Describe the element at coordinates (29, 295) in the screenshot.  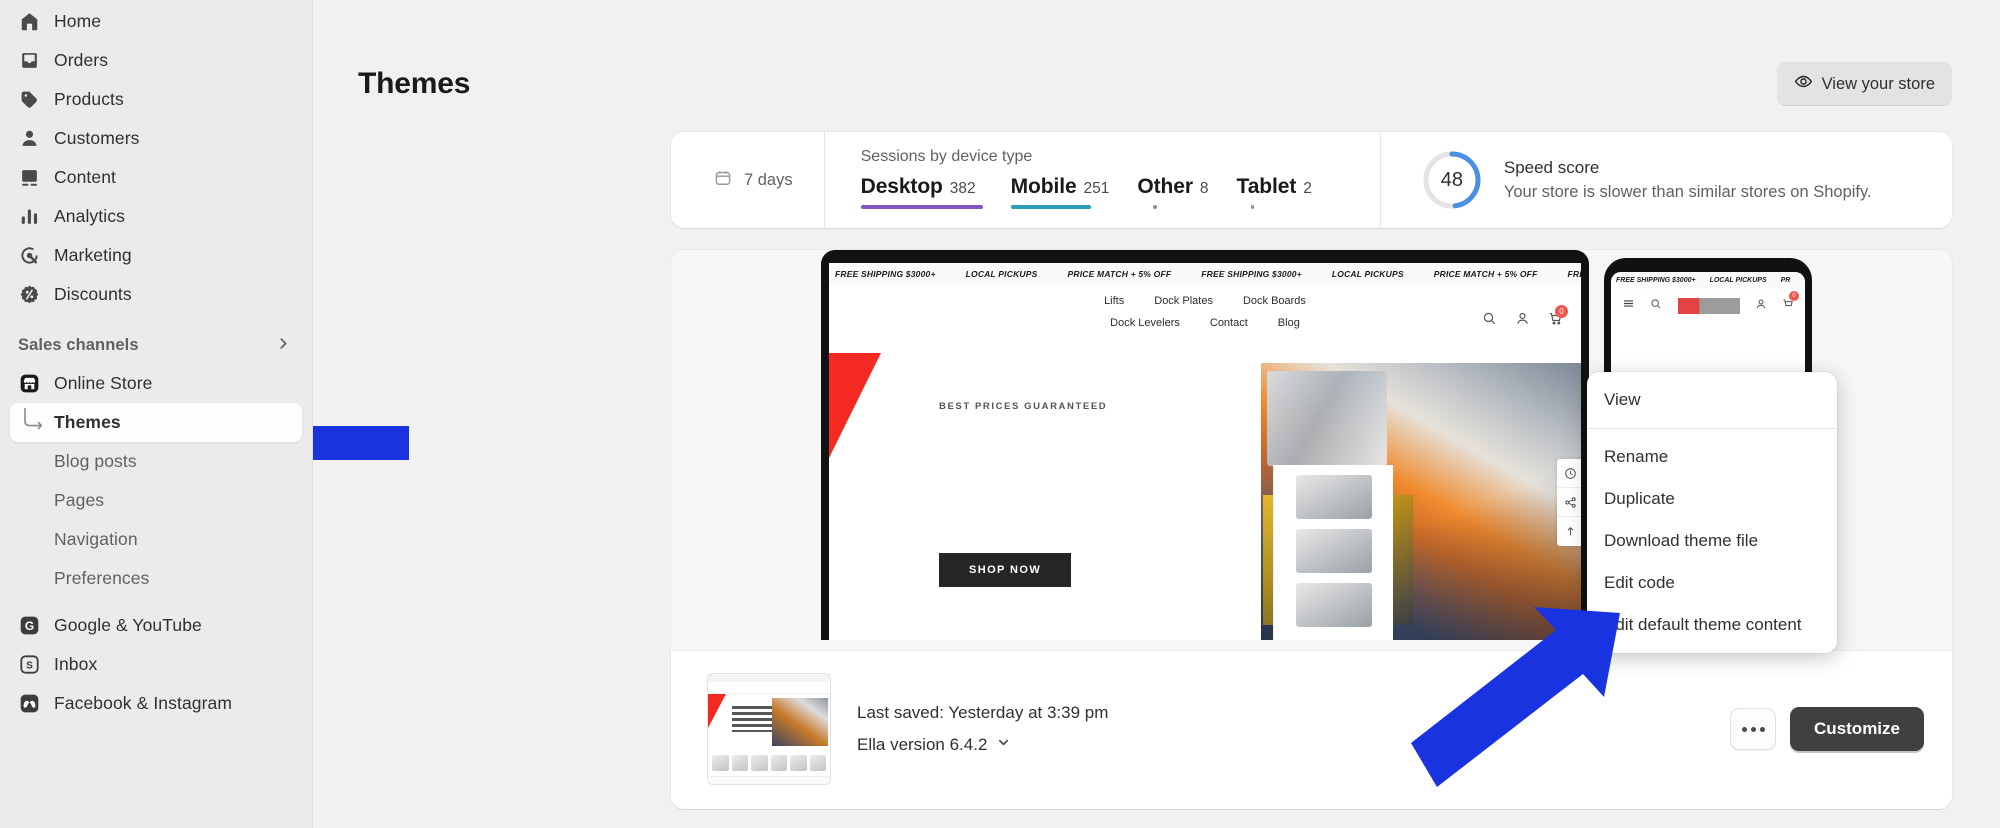
I see `discounts-badge-icon` at that location.